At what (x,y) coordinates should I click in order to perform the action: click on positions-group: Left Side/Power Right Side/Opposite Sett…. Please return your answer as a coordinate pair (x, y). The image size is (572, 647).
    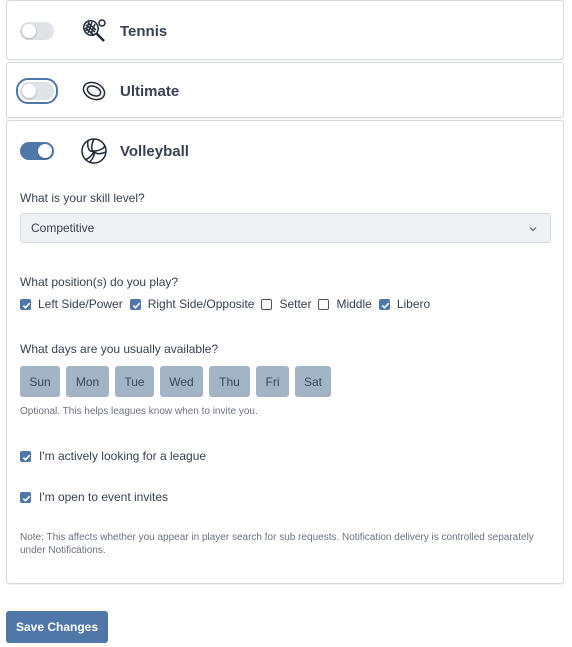
    Looking at the image, I should click on (228, 304).